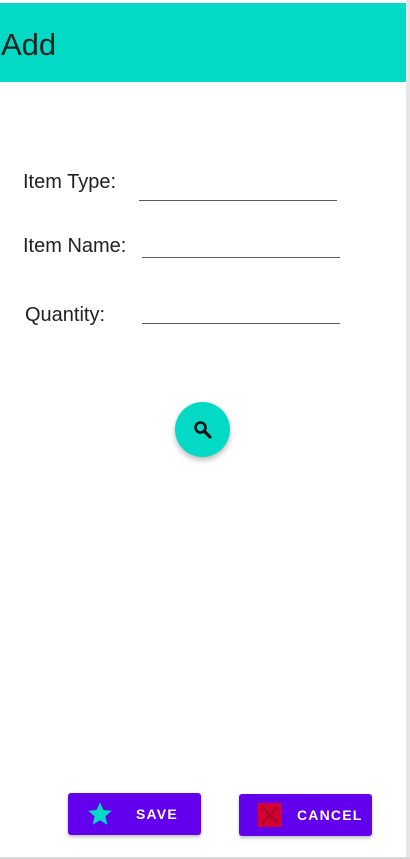 The image size is (410, 859). Describe the element at coordinates (75, 246) in the screenshot. I see `item-name-label: Item Name:` at that location.